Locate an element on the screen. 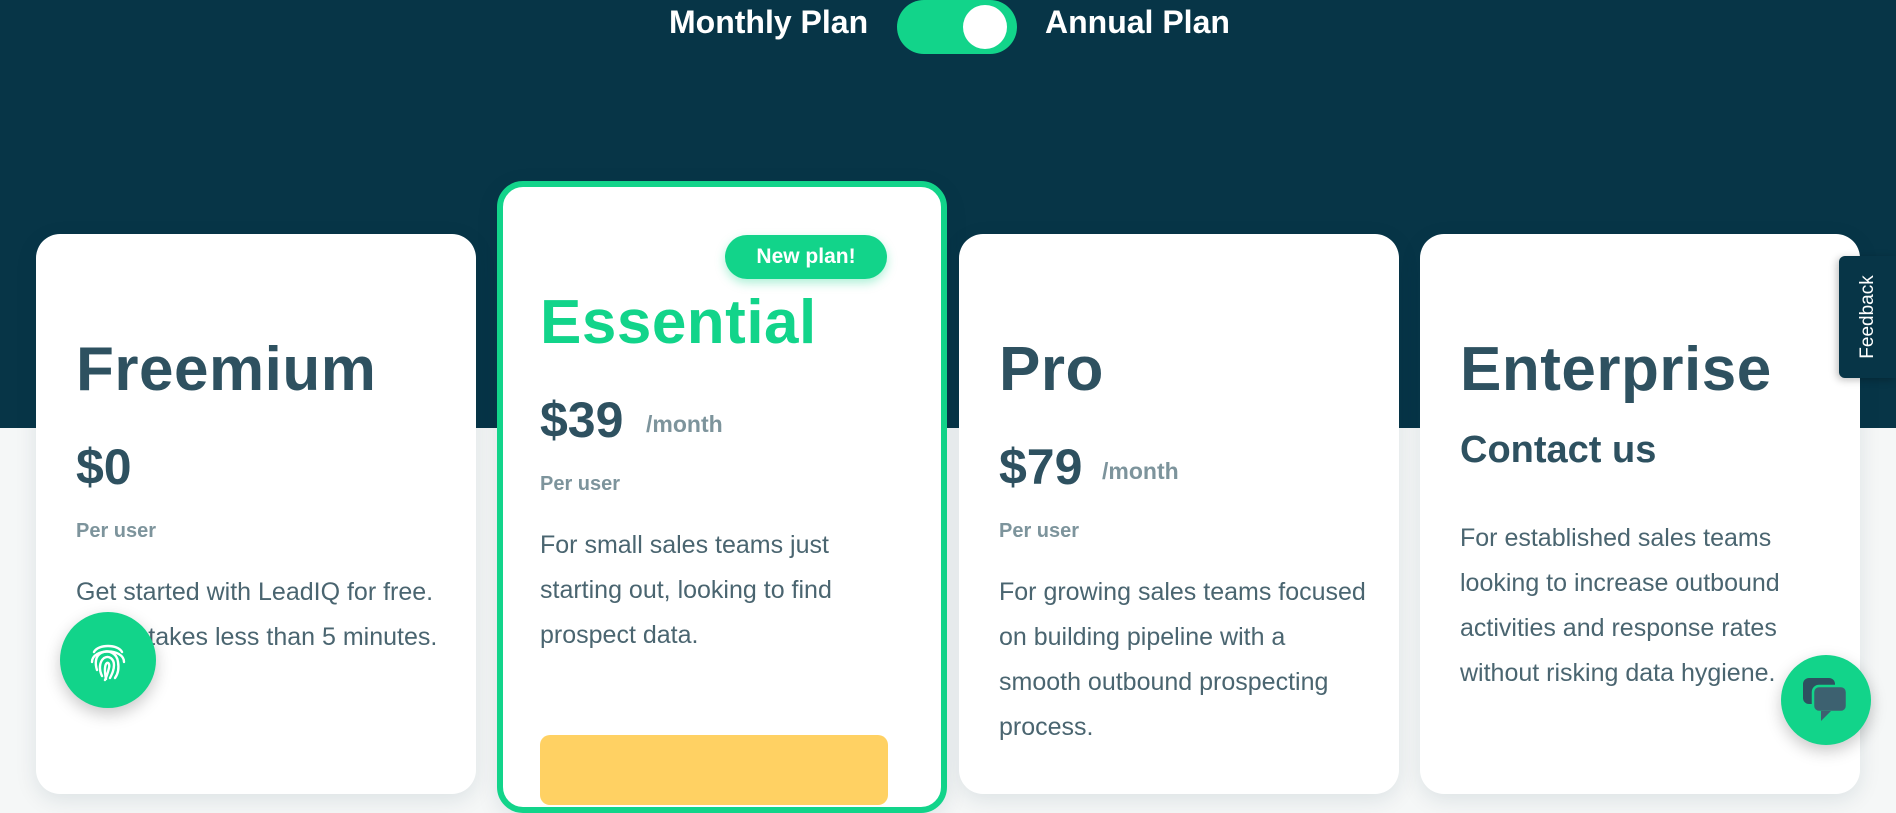 Image resolution: width=1896 pixels, height=813 pixels. feedback-label: Feedback is located at coordinates (1867, 317).